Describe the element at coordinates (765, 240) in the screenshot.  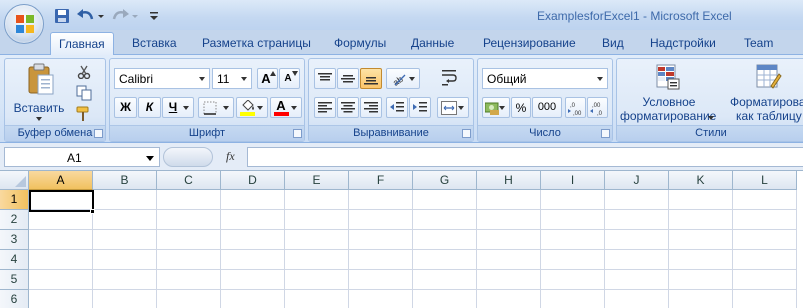
I see `cell-l3` at that location.